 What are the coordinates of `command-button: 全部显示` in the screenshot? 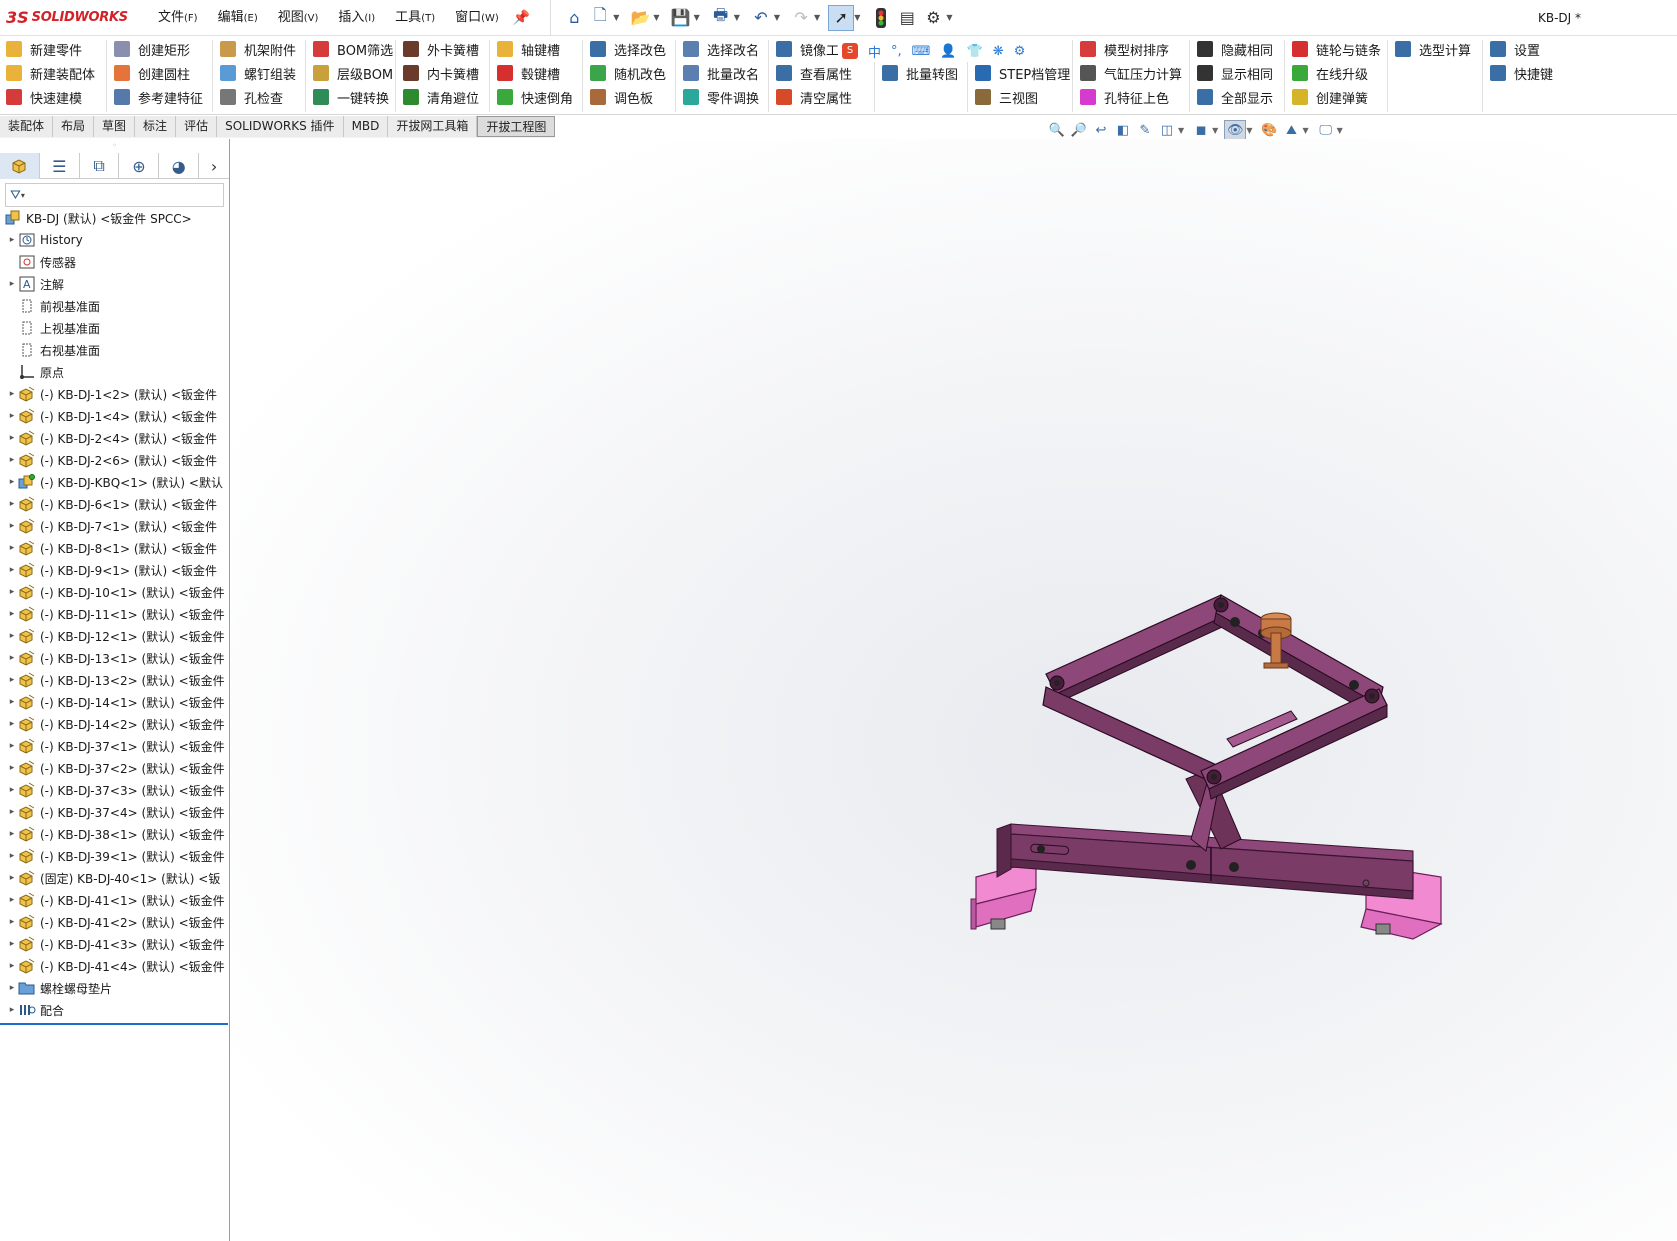 It's located at (1235, 97).